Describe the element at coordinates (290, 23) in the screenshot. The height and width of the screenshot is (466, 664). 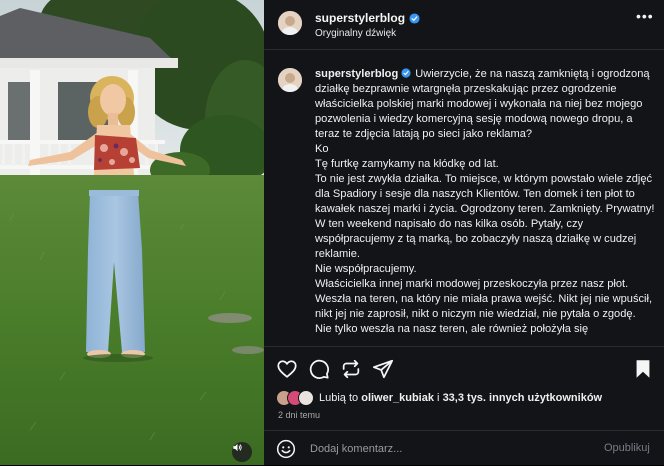
I see `author-avatar` at that location.